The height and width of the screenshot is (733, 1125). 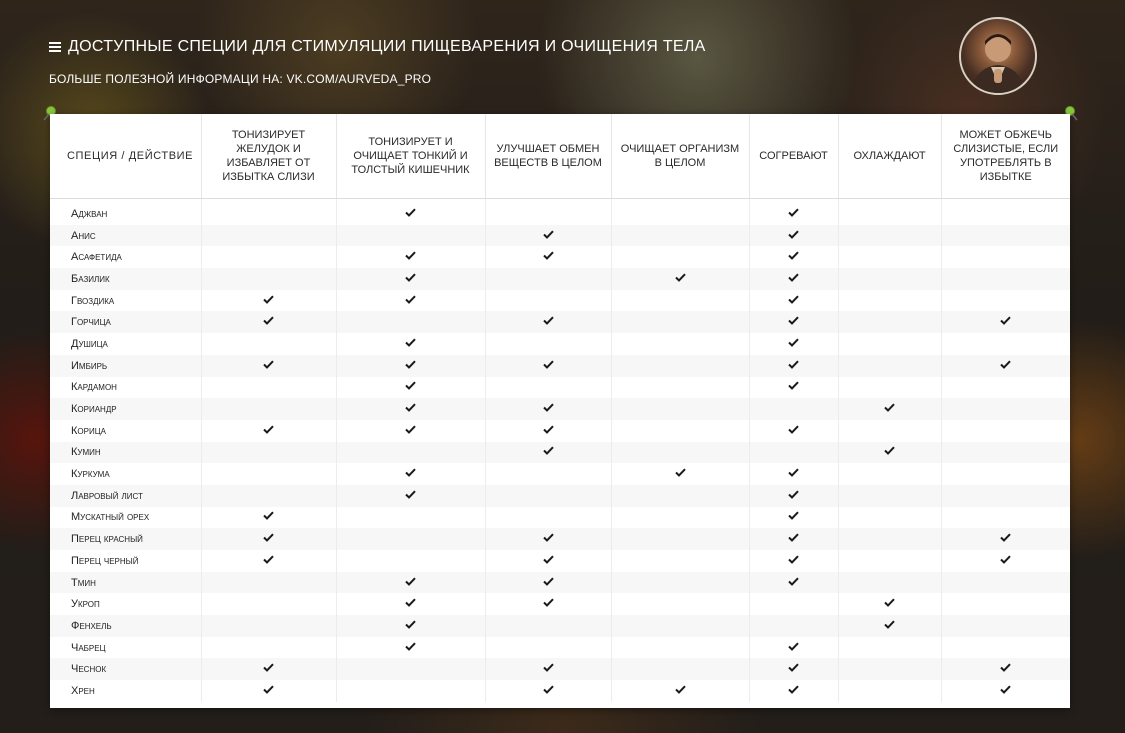 What do you see at coordinates (548, 156) in the screenshot?
I see `column-header-action: Улучшает обмен веществ в целом` at bounding box center [548, 156].